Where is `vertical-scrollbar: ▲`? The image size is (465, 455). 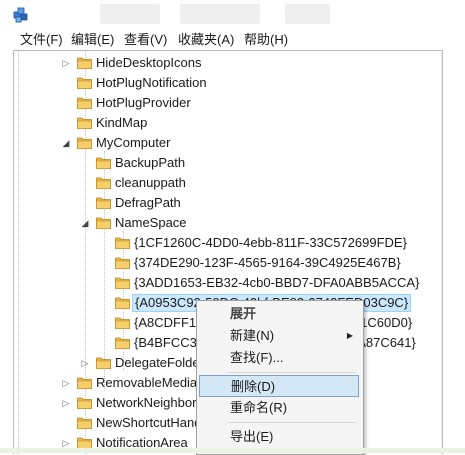 vertical-scrollbar: ▲ is located at coordinates (441, 252).